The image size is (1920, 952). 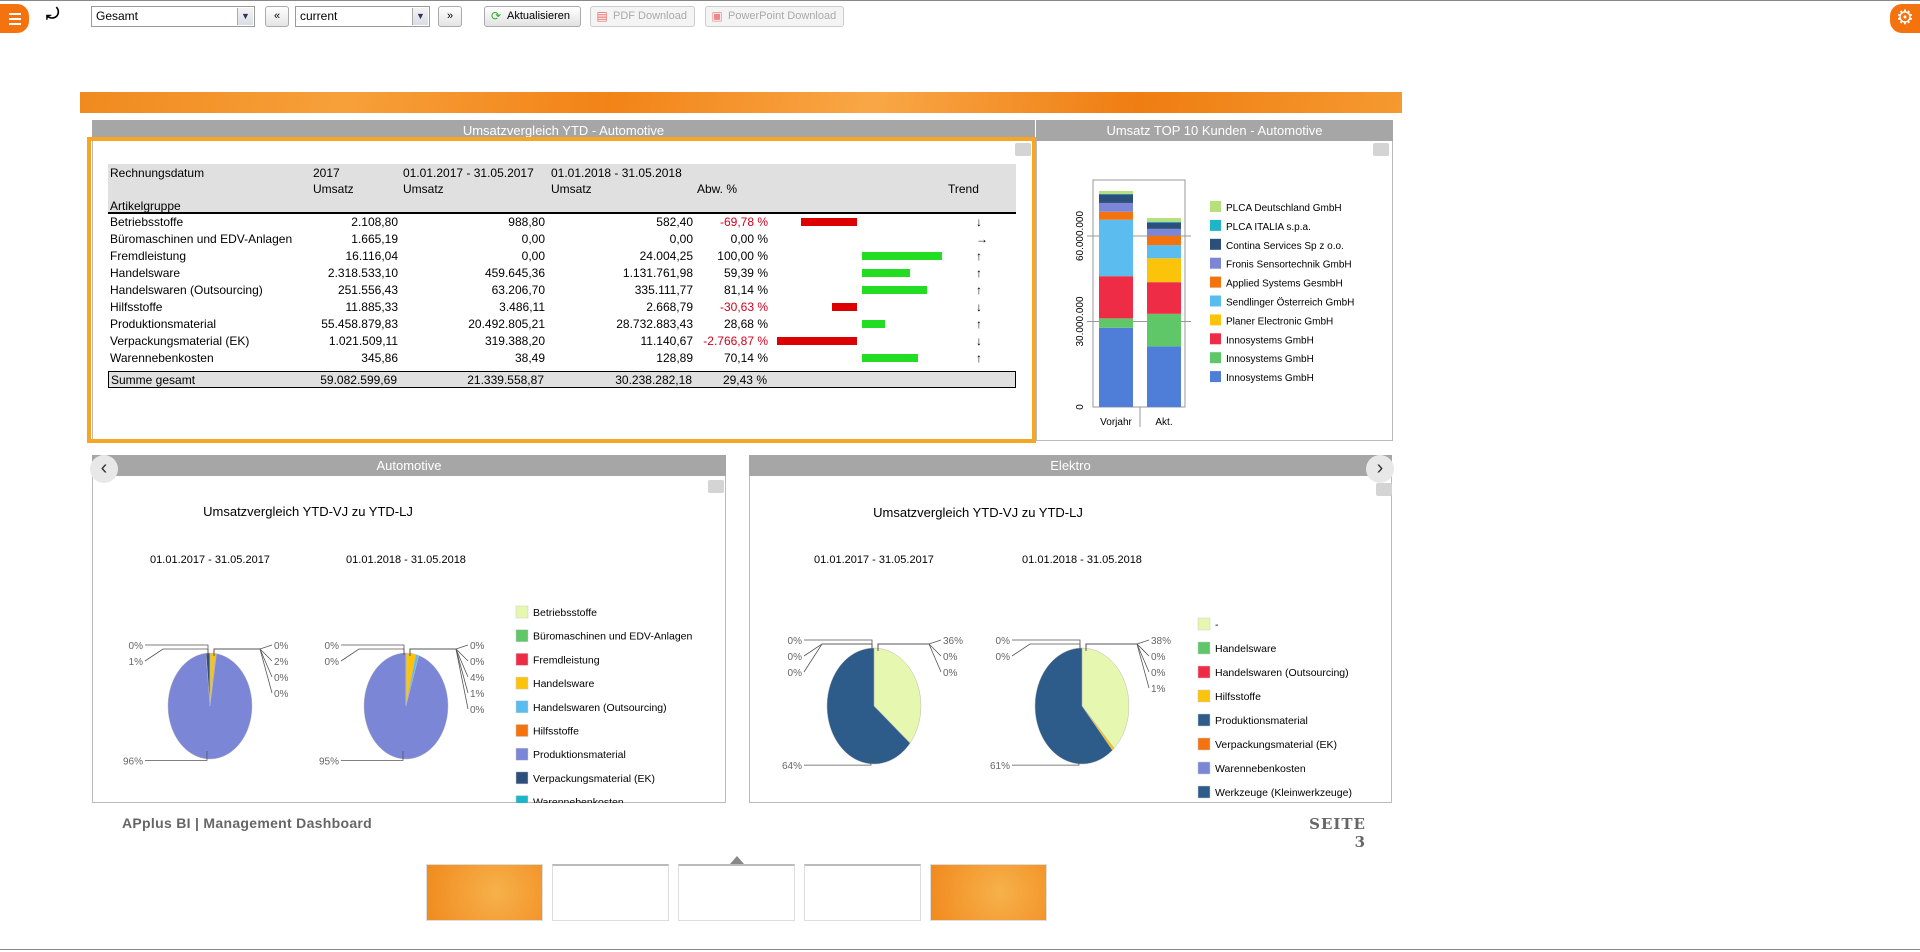 What do you see at coordinates (52, 15) in the screenshot?
I see `return-arrow-icon: ⤾` at bounding box center [52, 15].